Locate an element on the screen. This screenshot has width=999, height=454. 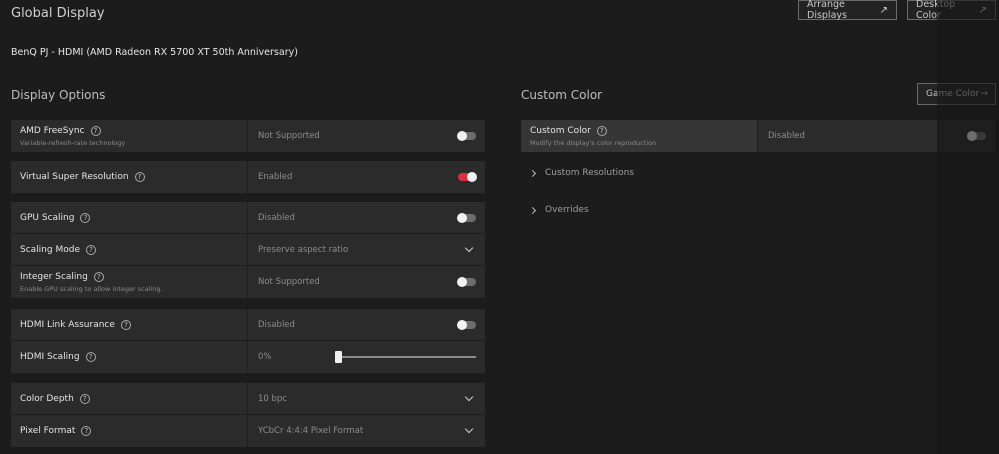
setting-label: HDMI Link Assurance is located at coordinates (67, 324).